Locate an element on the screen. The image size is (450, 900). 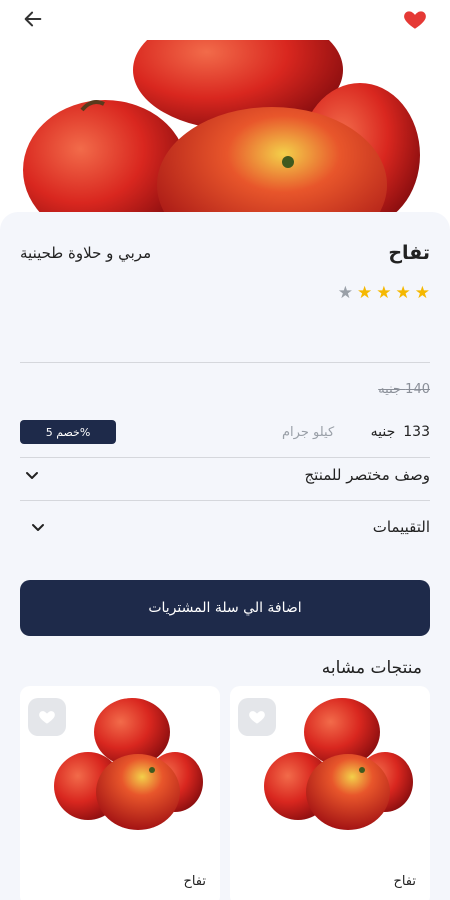
similar-products-title: منتجات مشابه is located at coordinates (371, 668).